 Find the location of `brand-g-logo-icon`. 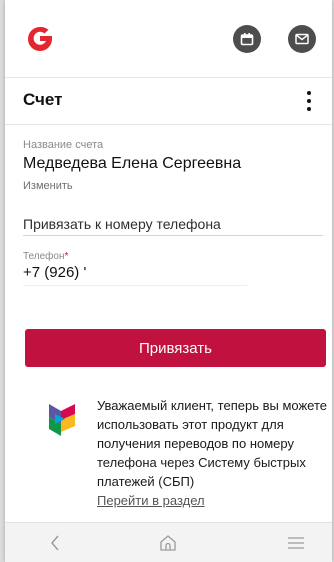

brand-g-logo-icon is located at coordinates (40, 39).